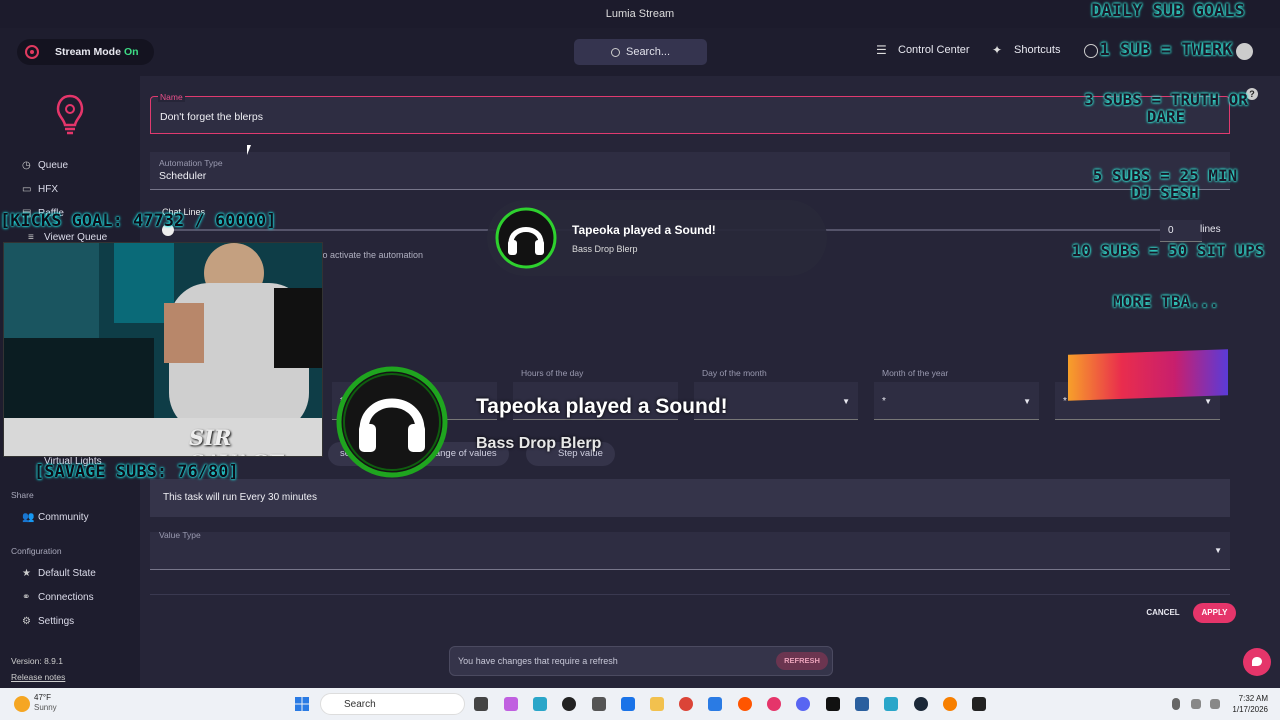 The image size is (1280, 720). I want to click on cron-label: Month of the year, so click(915, 373).